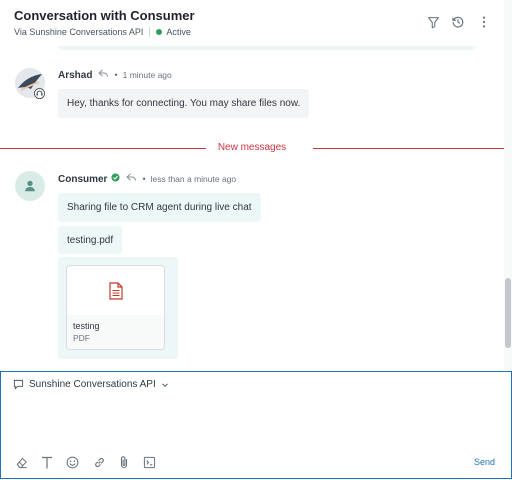 This screenshot has height=480, width=512. Describe the element at coordinates (124, 462) in the screenshot. I see `attachment-icon` at that location.